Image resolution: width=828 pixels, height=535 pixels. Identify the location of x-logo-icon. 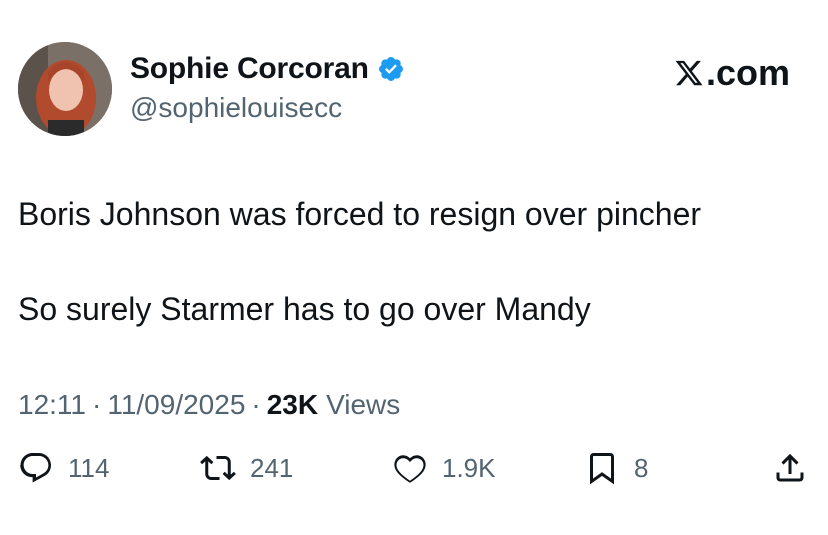
(689, 73).